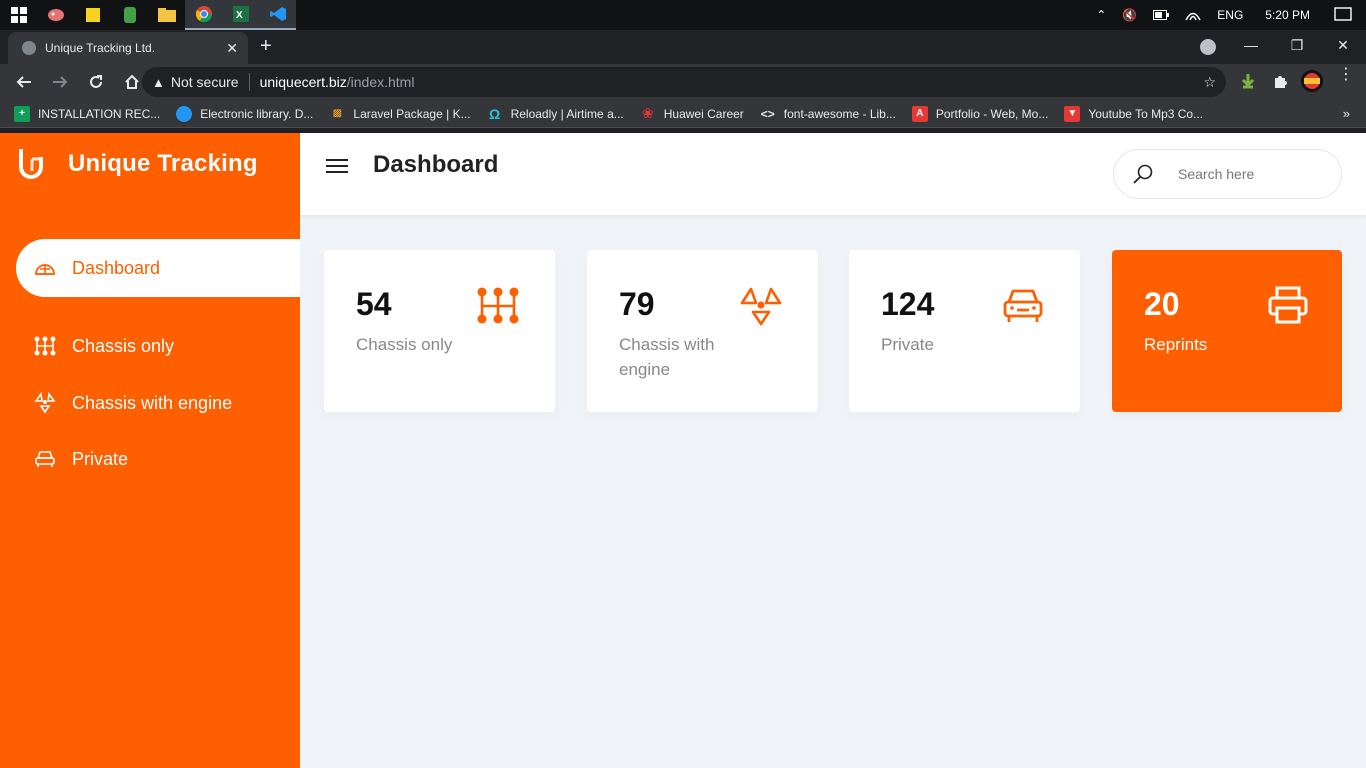  Describe the element at coordinates (45, 346) in the screenshot. I see `chassis-icon` at that location.